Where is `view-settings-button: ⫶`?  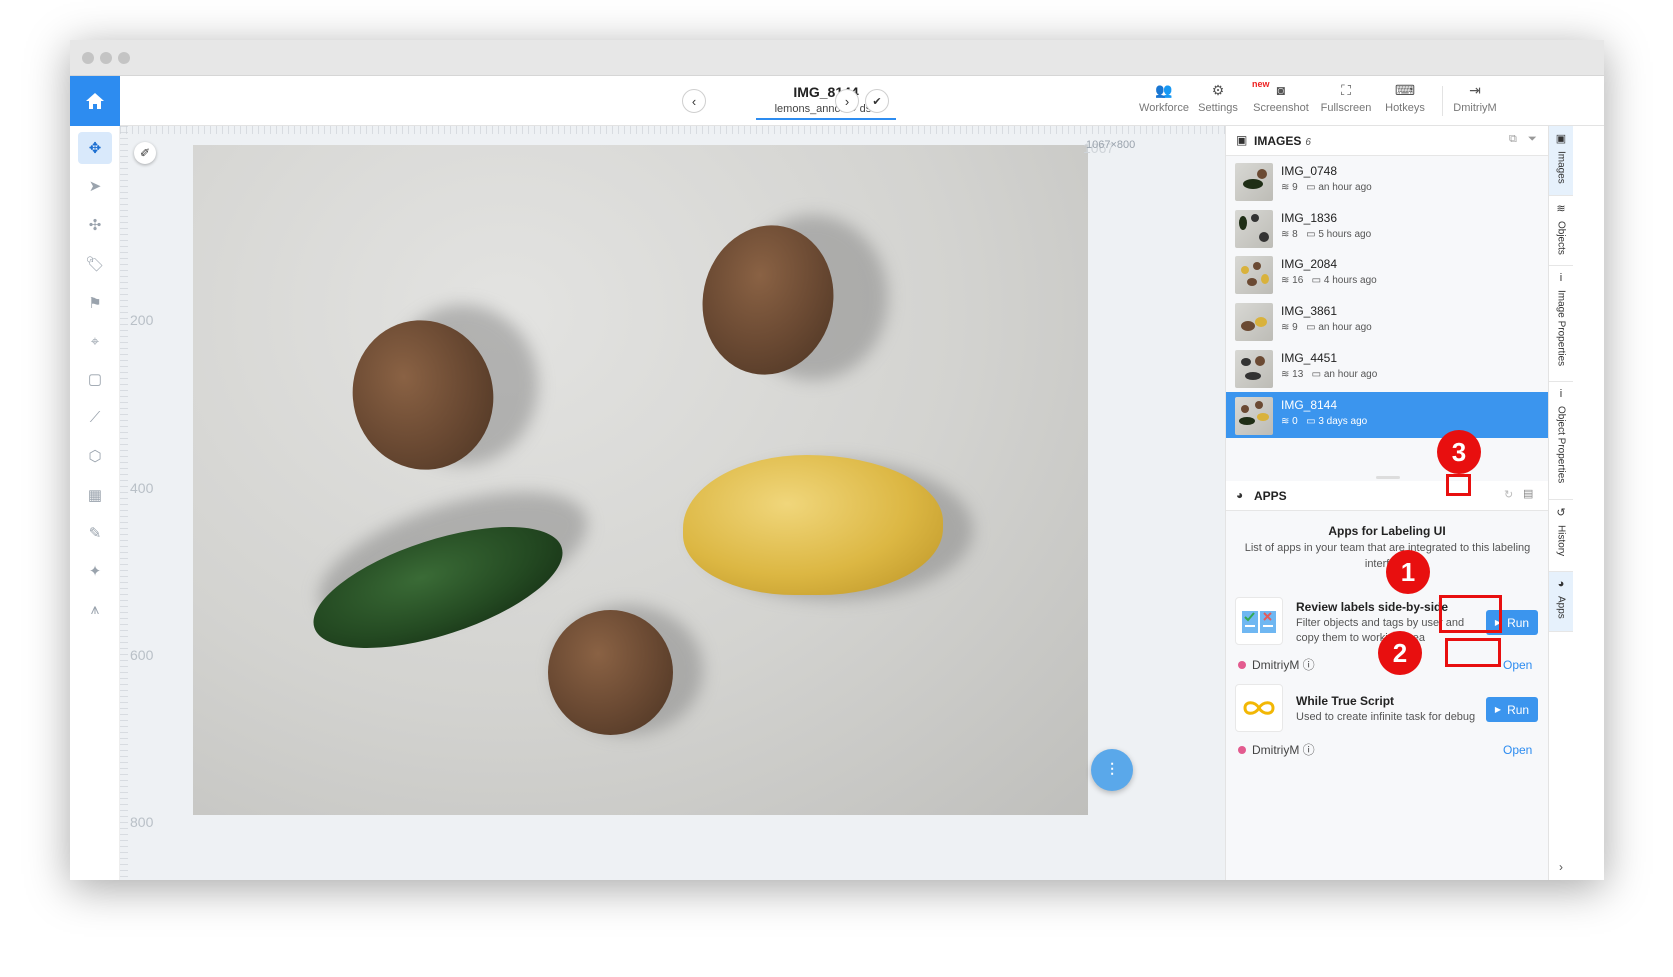 view-settings-button: ⫶ is located at coordinates (1112, 770).